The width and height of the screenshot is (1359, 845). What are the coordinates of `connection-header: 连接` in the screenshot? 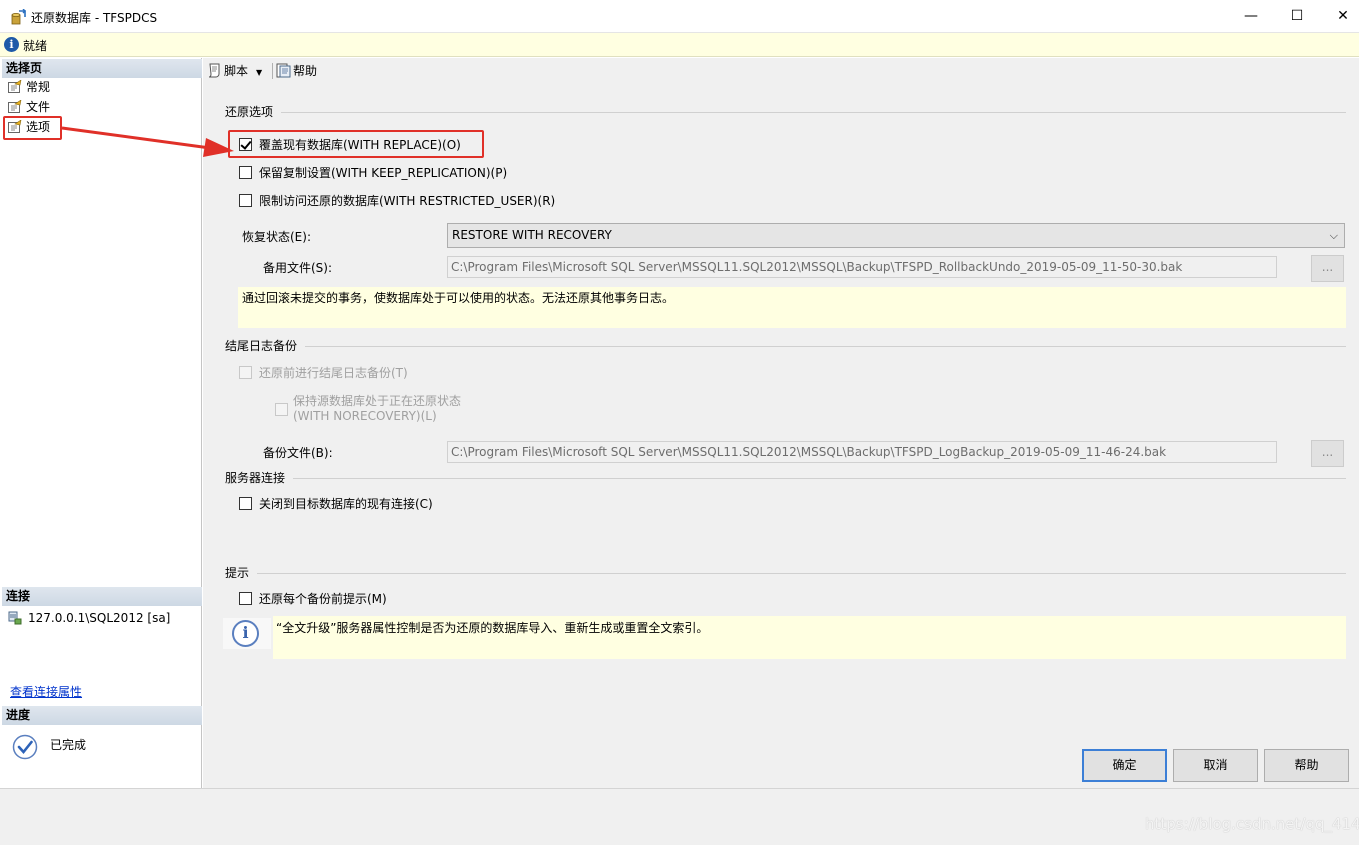 It's located at (102, 596).